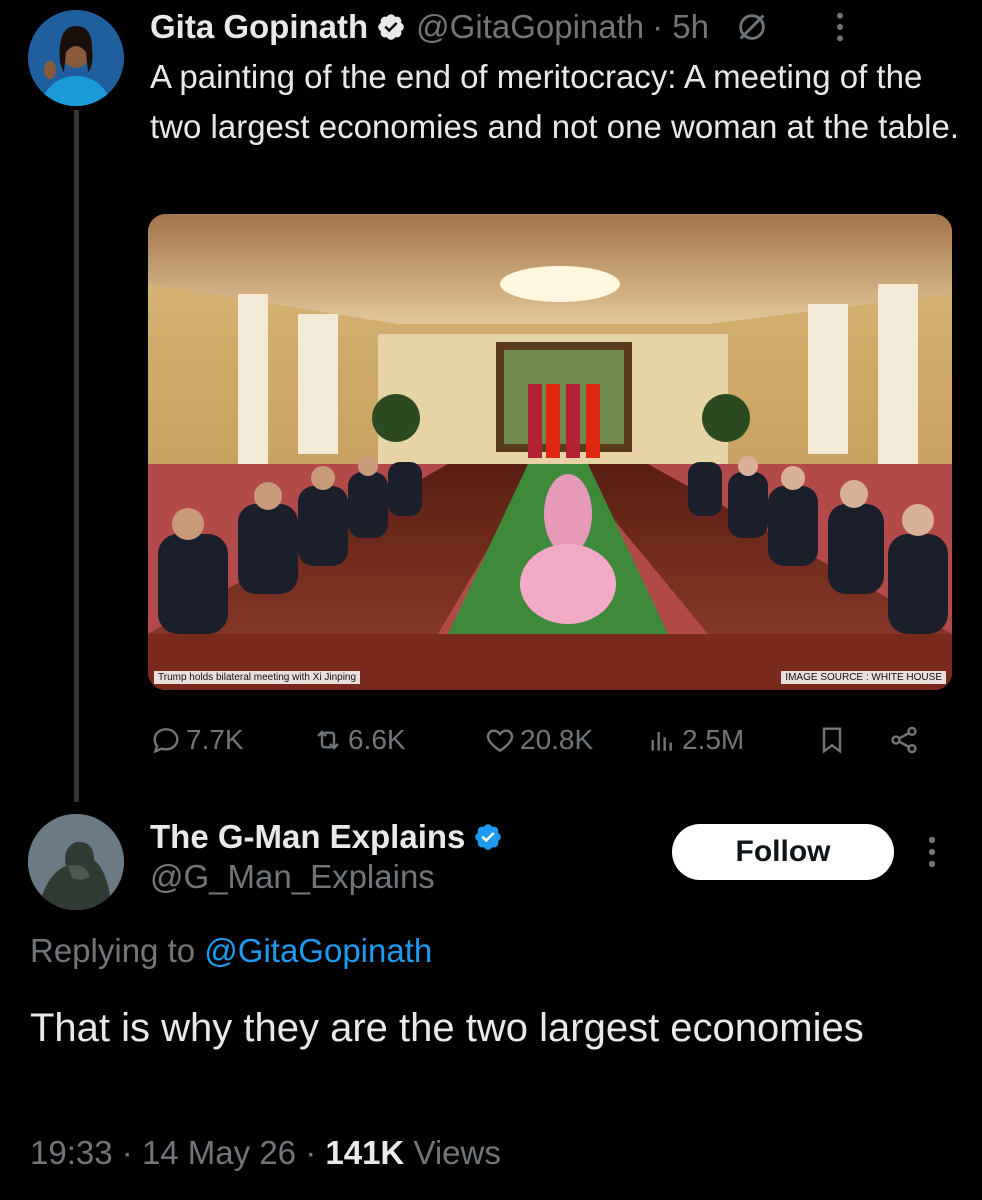 This screenshot has width=982, height=1200. Describe the element at coordinates (863, 677) in the screenshot. I see `photo-credit: IMAGE SOURCE : WHITE HOUSE` at that location.